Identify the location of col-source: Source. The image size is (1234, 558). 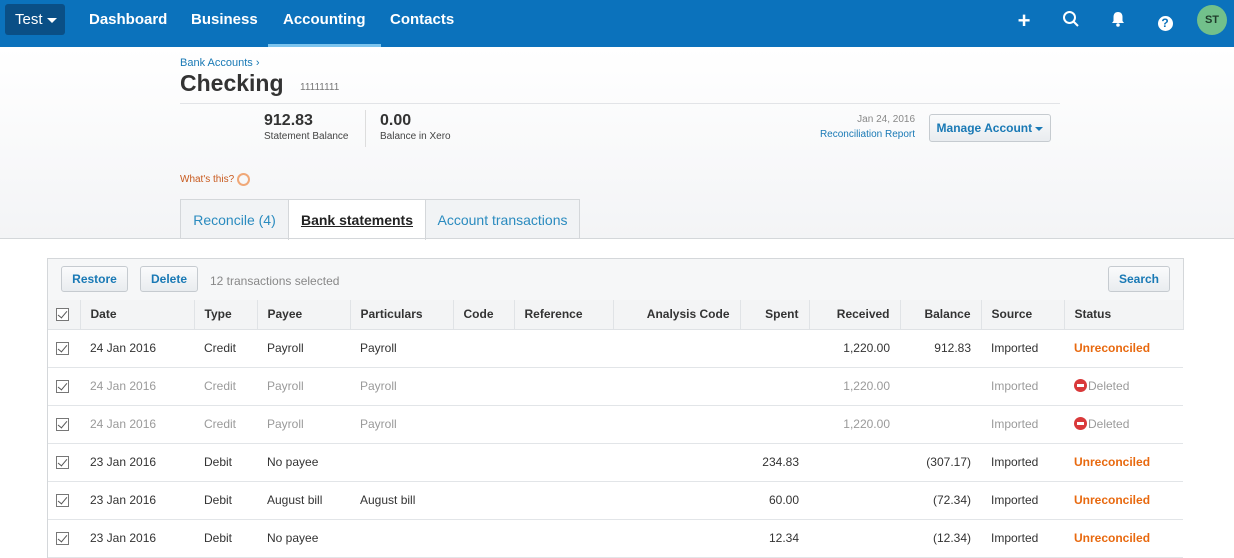
(1023, 315).